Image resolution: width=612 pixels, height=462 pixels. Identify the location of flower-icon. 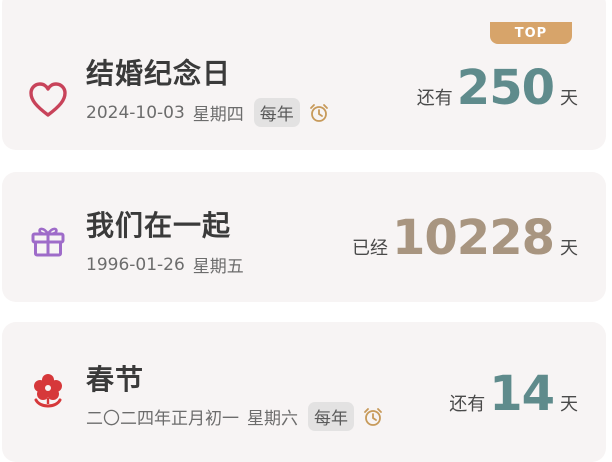
(48, 390).